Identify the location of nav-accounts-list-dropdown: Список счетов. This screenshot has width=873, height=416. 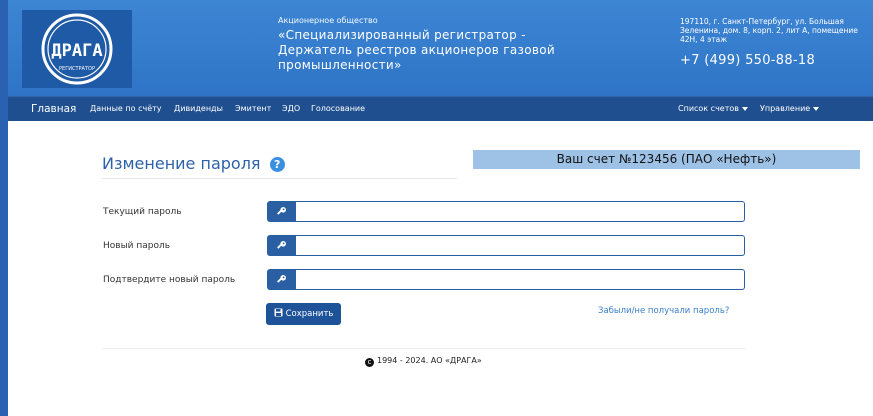
(713, 109).